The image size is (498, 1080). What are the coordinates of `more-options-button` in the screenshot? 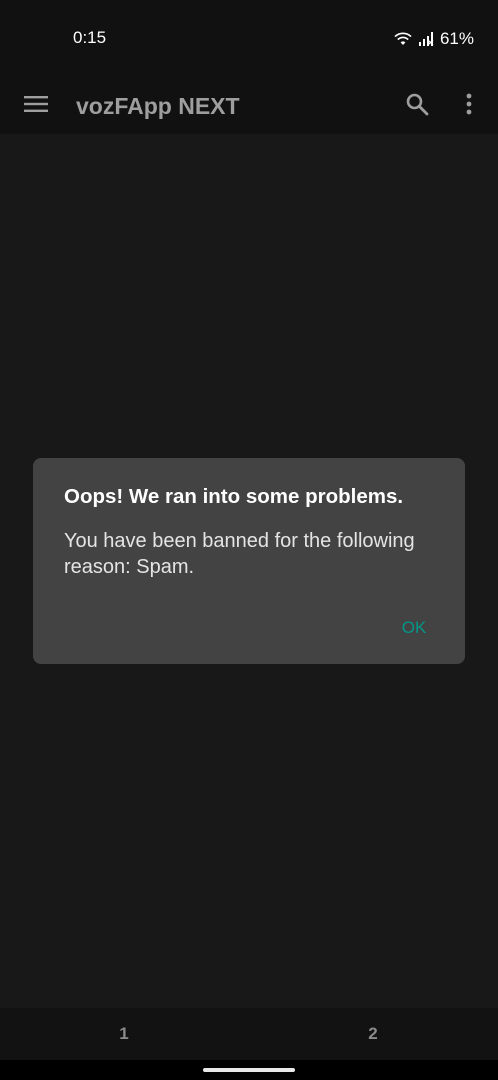 It's located at (469, 106).